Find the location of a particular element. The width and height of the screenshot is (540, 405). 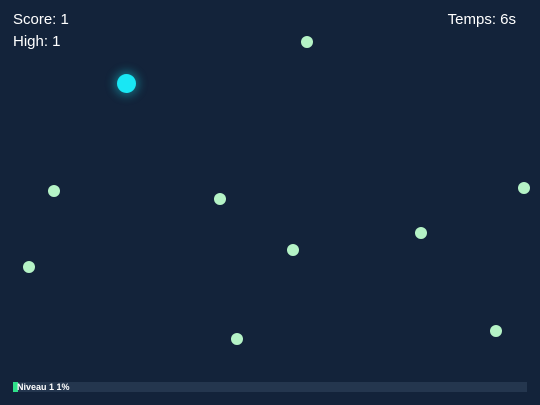

high-score-display: High: 1 is located at coordinates (37, 41).